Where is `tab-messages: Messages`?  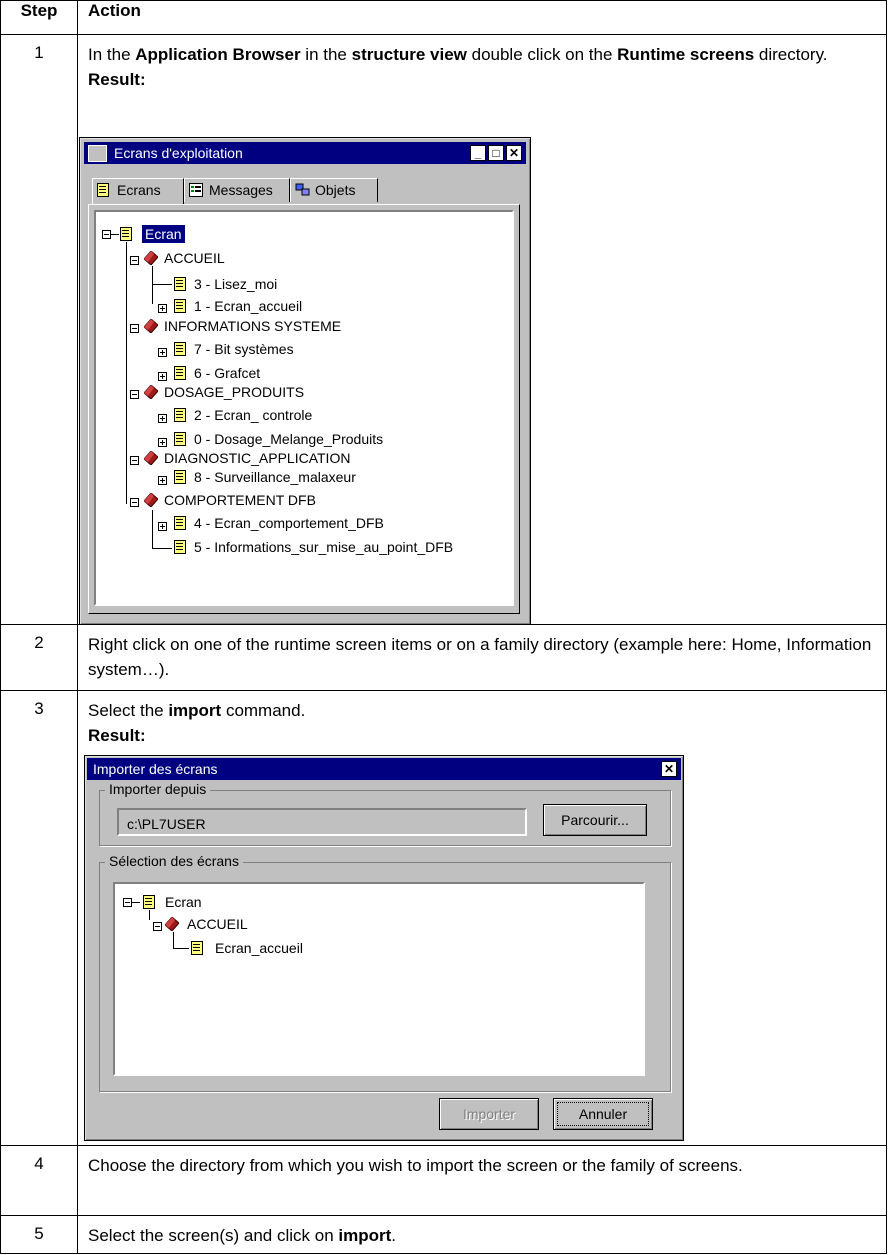
tab-messages: Messages is located at coordinates (237, 190).